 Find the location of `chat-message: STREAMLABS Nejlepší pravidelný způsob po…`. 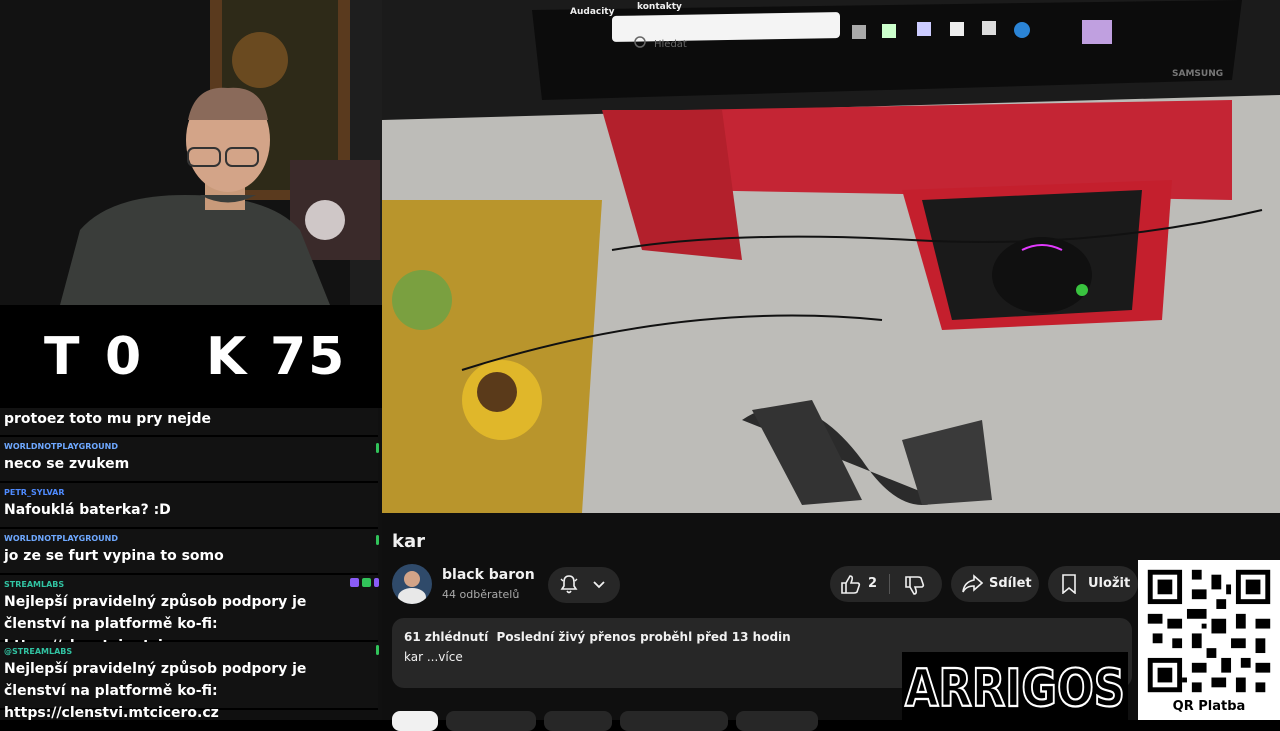

chat-message: STREAMLABS Nejlepší pravidelný způsob po… is located at coordinates (189, 614).